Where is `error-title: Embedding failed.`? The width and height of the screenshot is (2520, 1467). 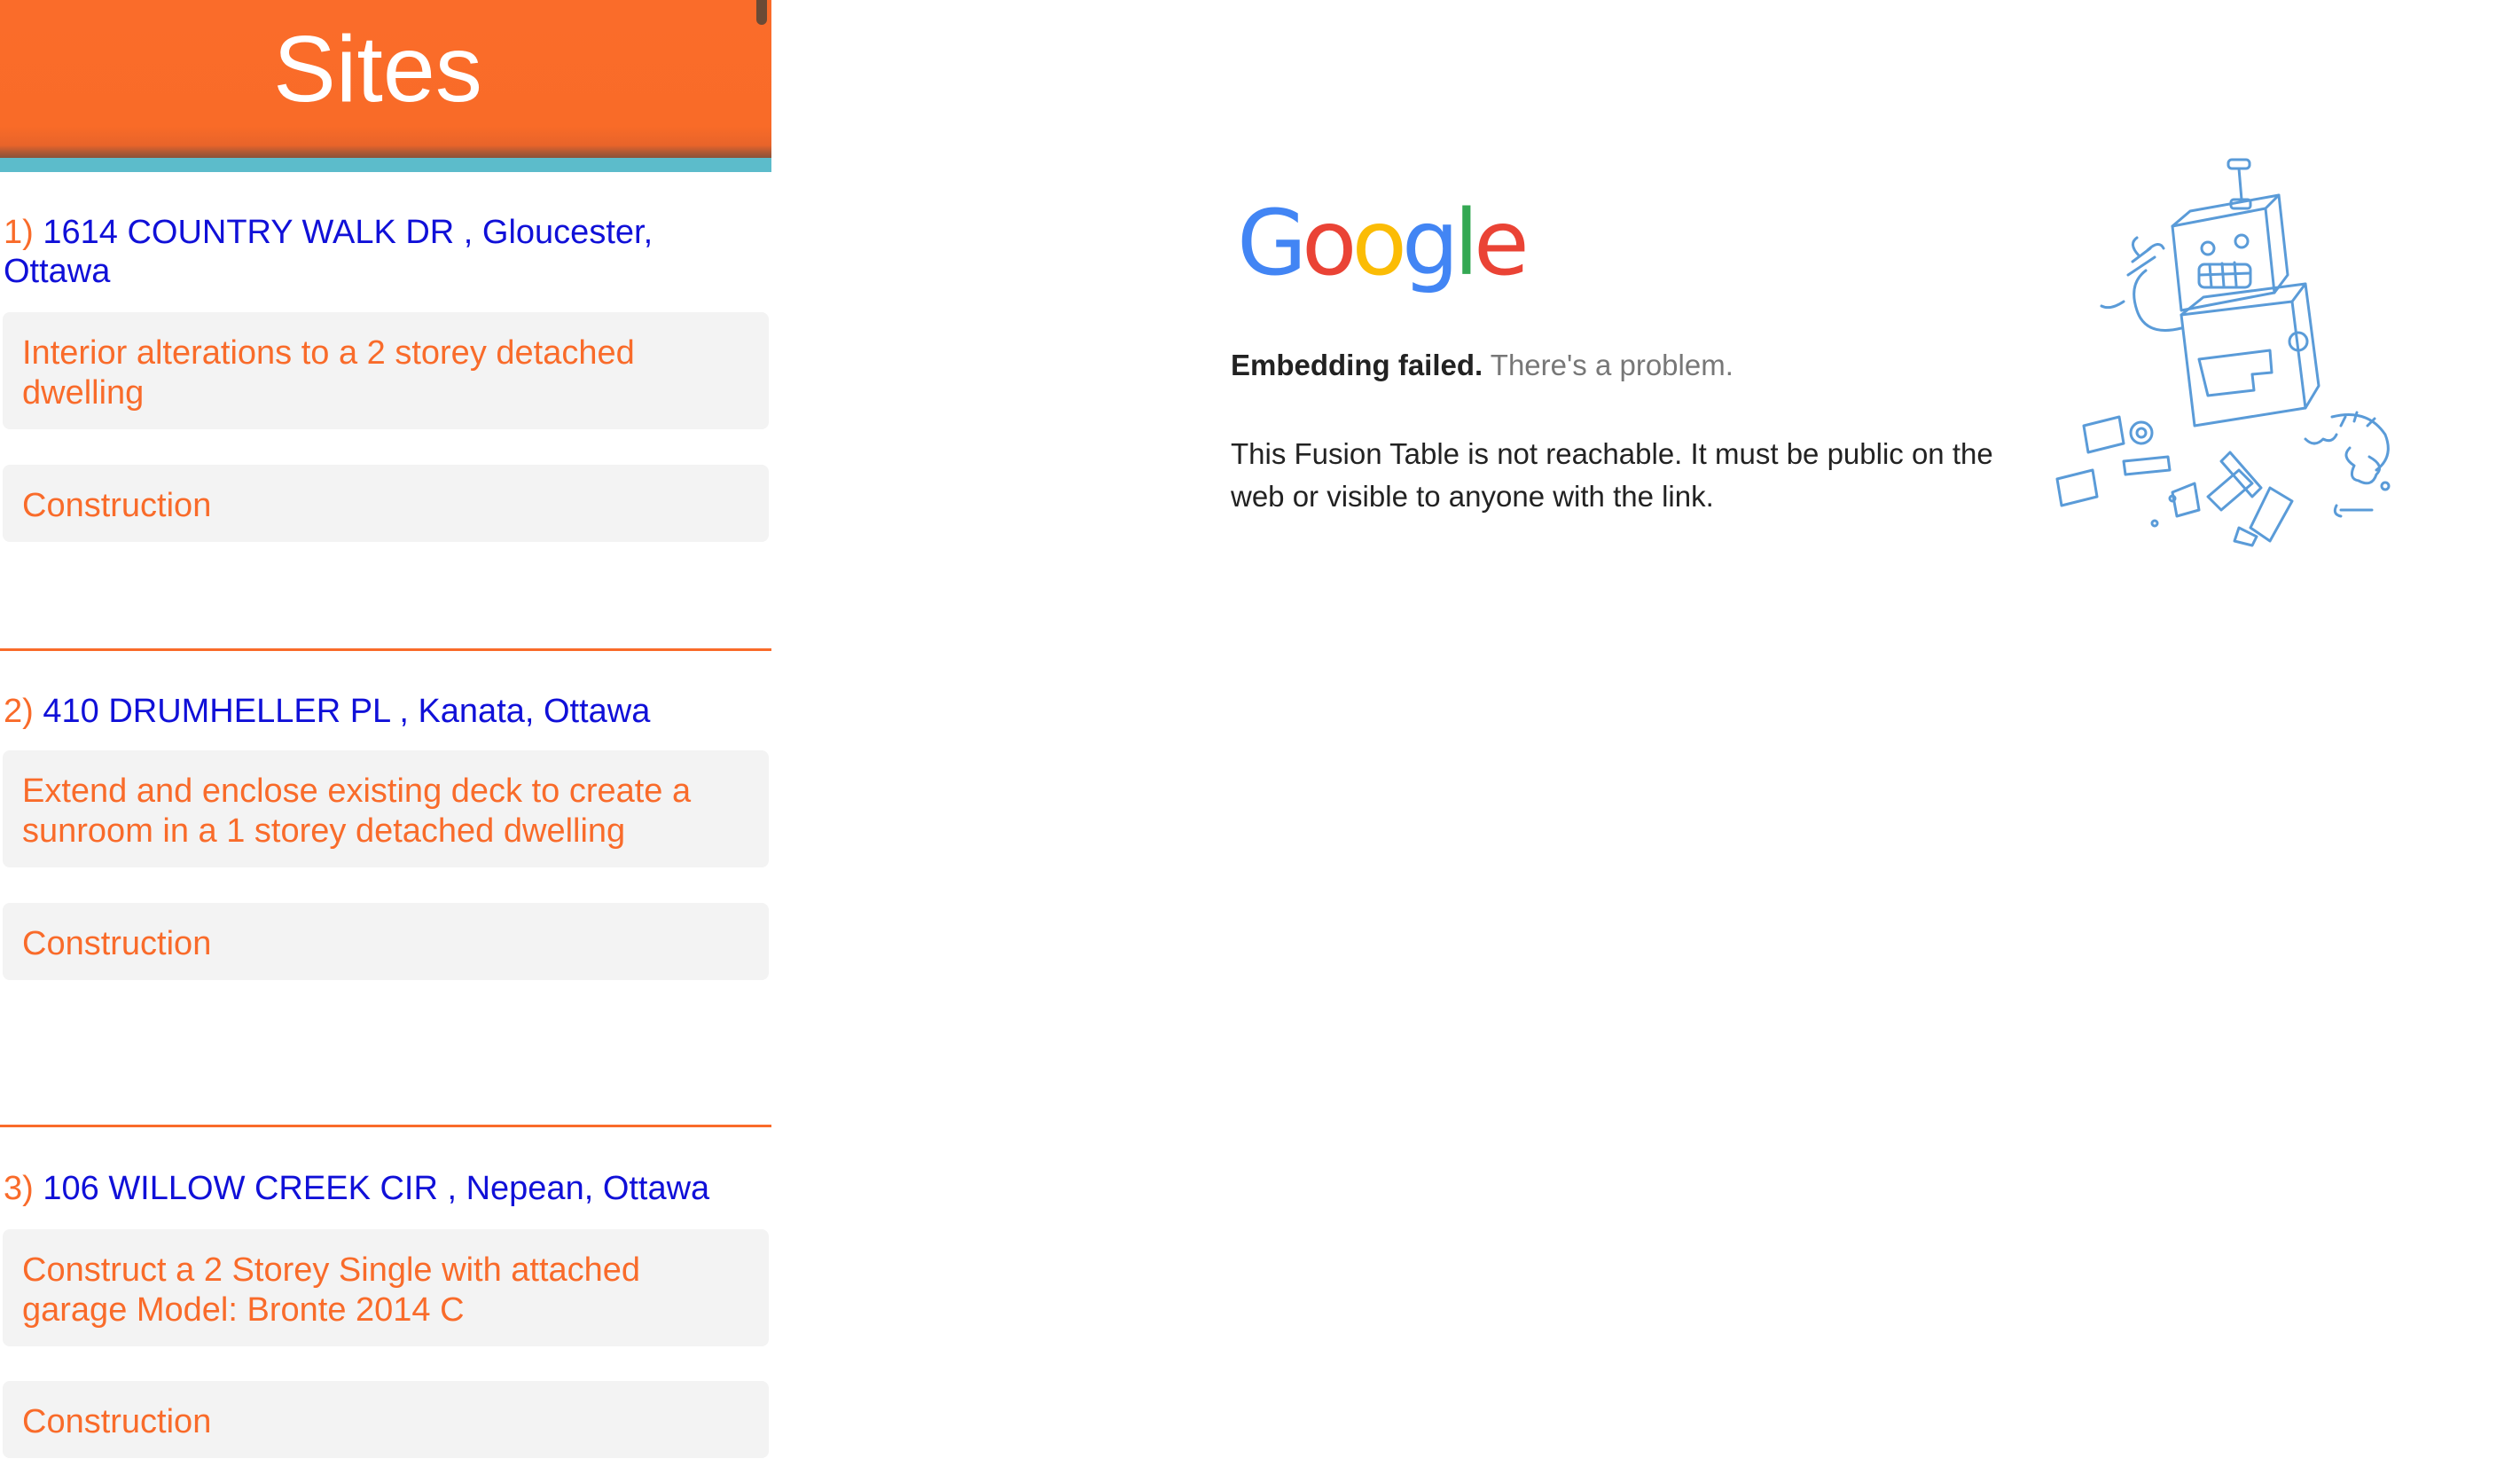
error-title: Embedding failed. is located at coordinates (1357, 365).